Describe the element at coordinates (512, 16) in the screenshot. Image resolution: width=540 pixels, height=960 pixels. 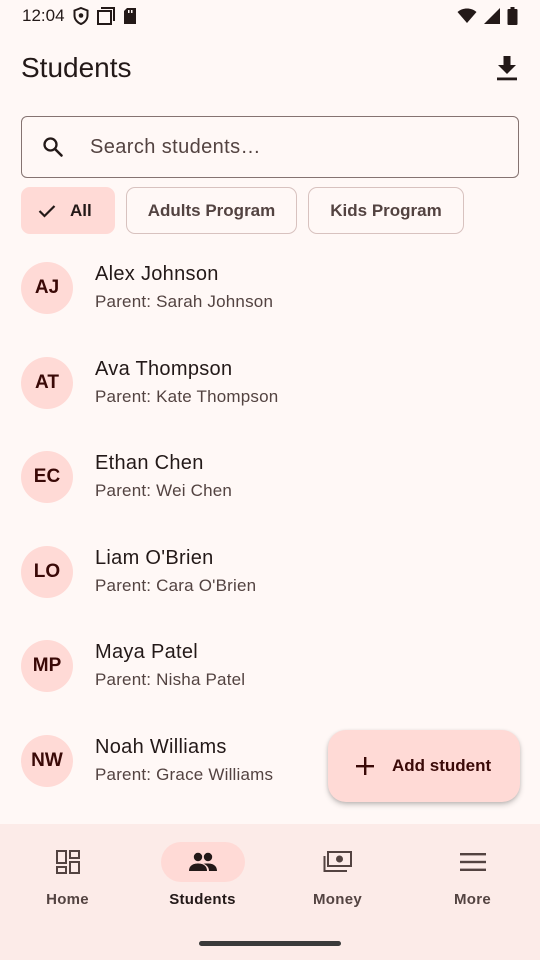
I see `battery-icon` at that location.